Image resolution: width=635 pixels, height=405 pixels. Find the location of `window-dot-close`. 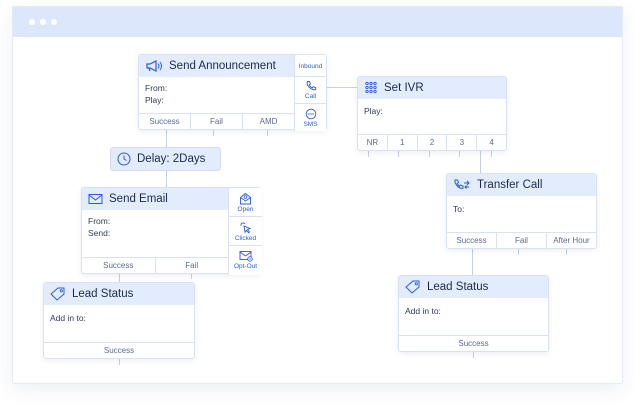

window-dot-close is located at coordinates (32, 22).